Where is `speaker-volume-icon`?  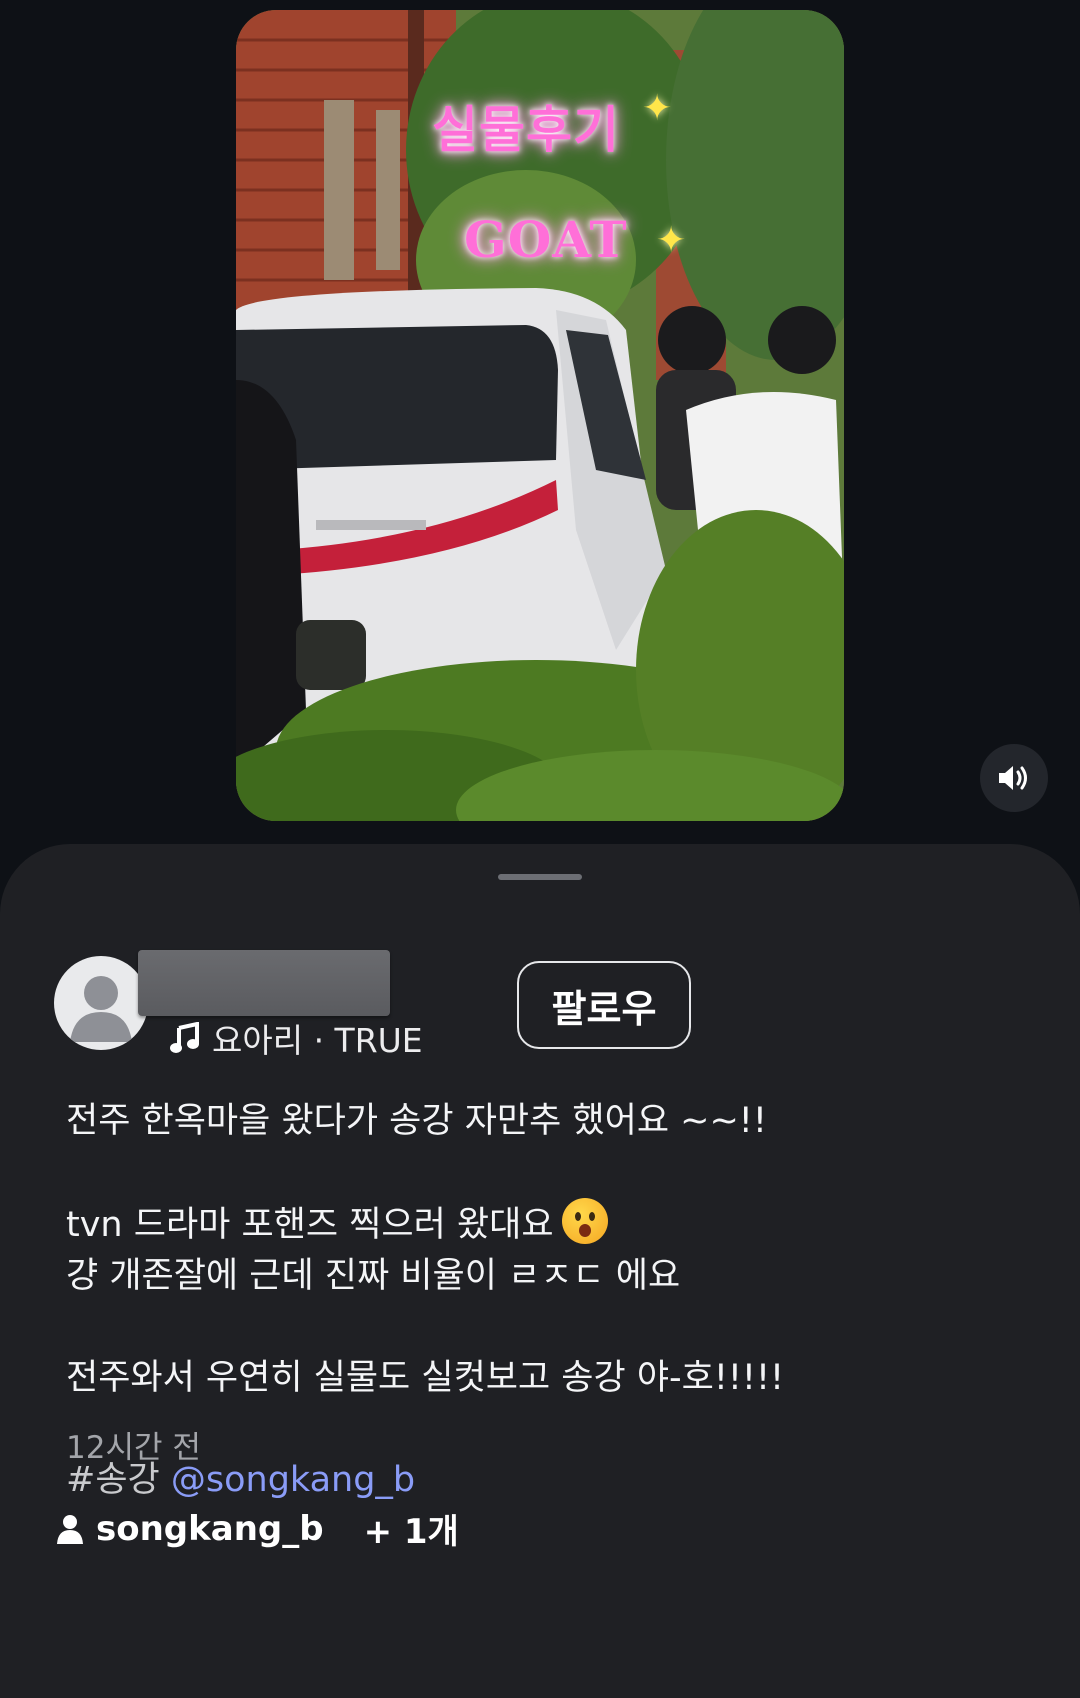
speaker-volume-icon is located at coordinates (1013, 778).